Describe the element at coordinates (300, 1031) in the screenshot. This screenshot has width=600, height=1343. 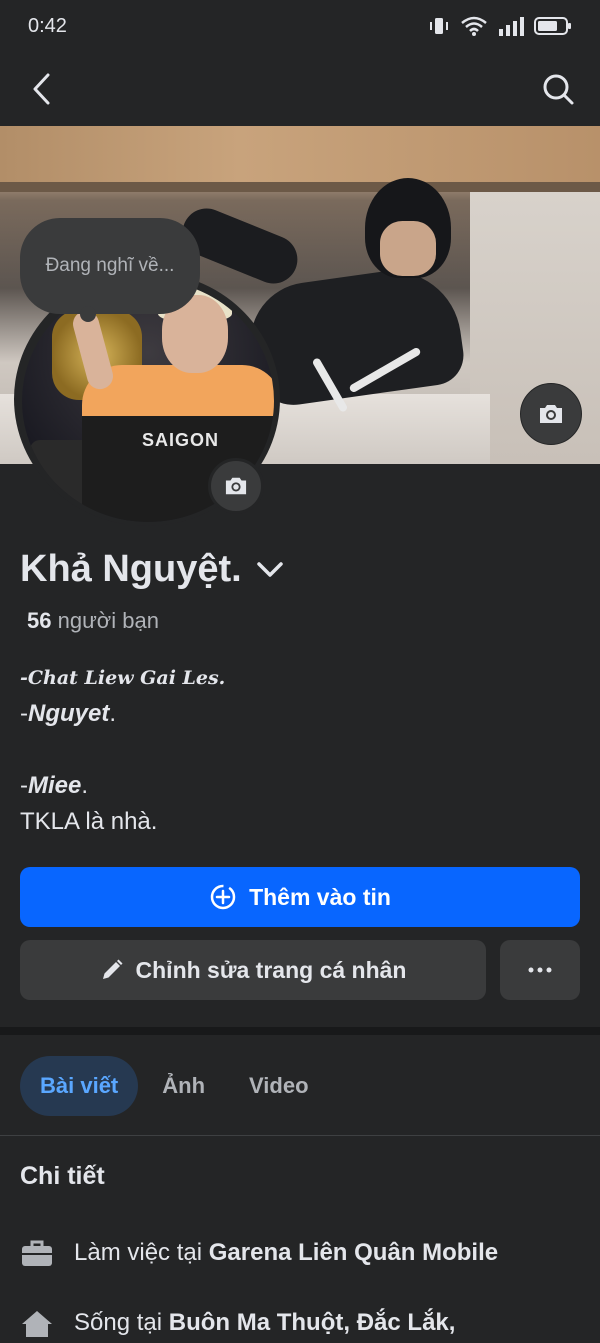
I see `section-divider` at that location.